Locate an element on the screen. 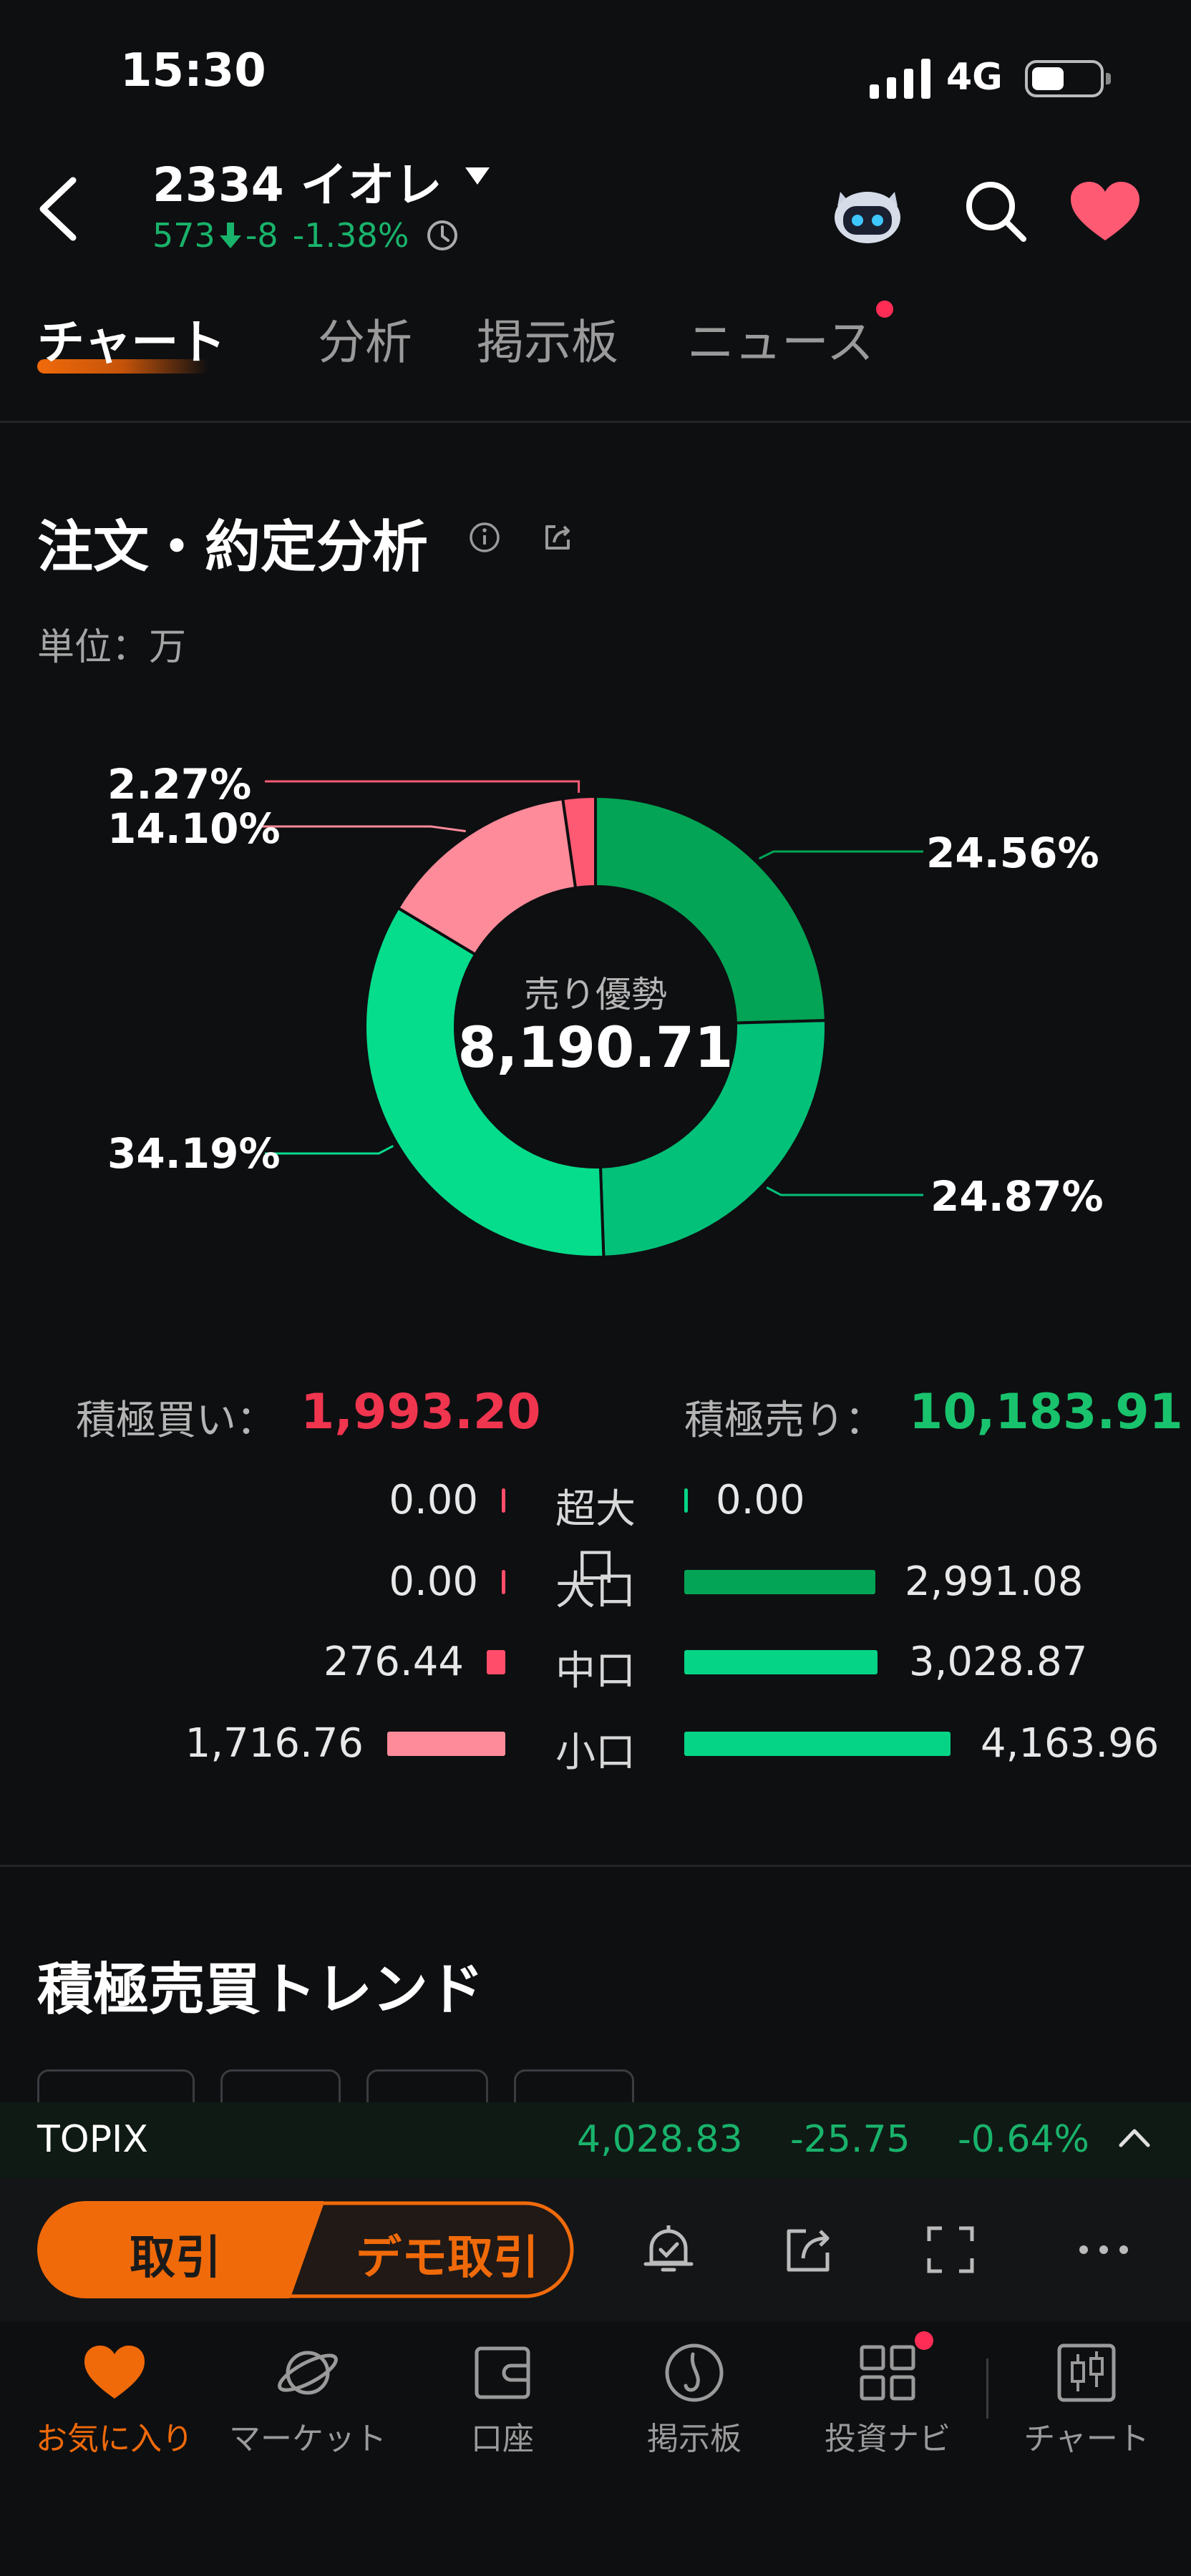 The height and width of the screenshot is (2576, 1191). slice-label-small-sell: 34.19% is located at coordinates (194, 1153).